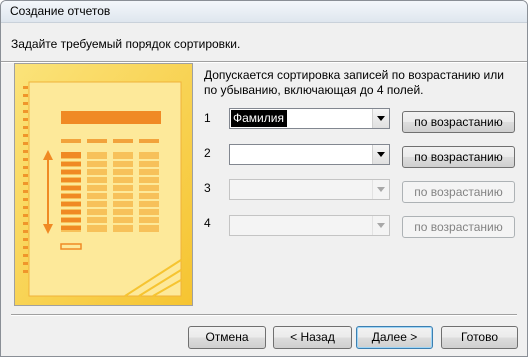 The height and width of the screenshot is (357, 528). What do you see at coordinates (309, 189) in the screenshot?
I see `sort-field-3-combo` at bounding box center [309, 189].